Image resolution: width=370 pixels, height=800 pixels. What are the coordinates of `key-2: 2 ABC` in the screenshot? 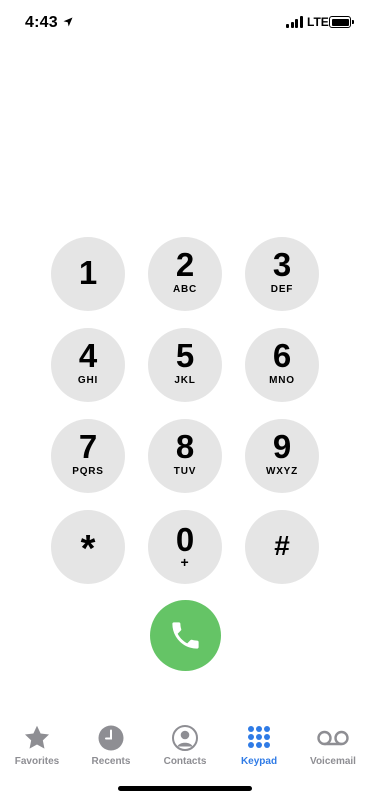 It's located at (185, 274).